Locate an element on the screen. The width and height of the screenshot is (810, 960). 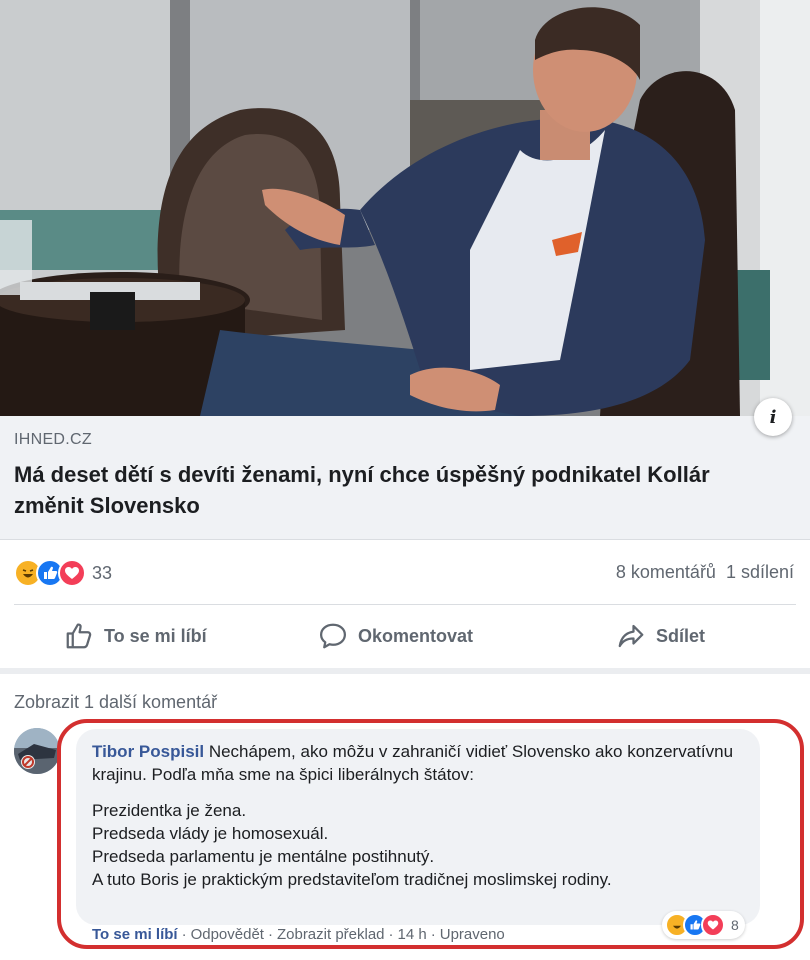
comment-label: Okomentovat is located at coordinates (416, 635).